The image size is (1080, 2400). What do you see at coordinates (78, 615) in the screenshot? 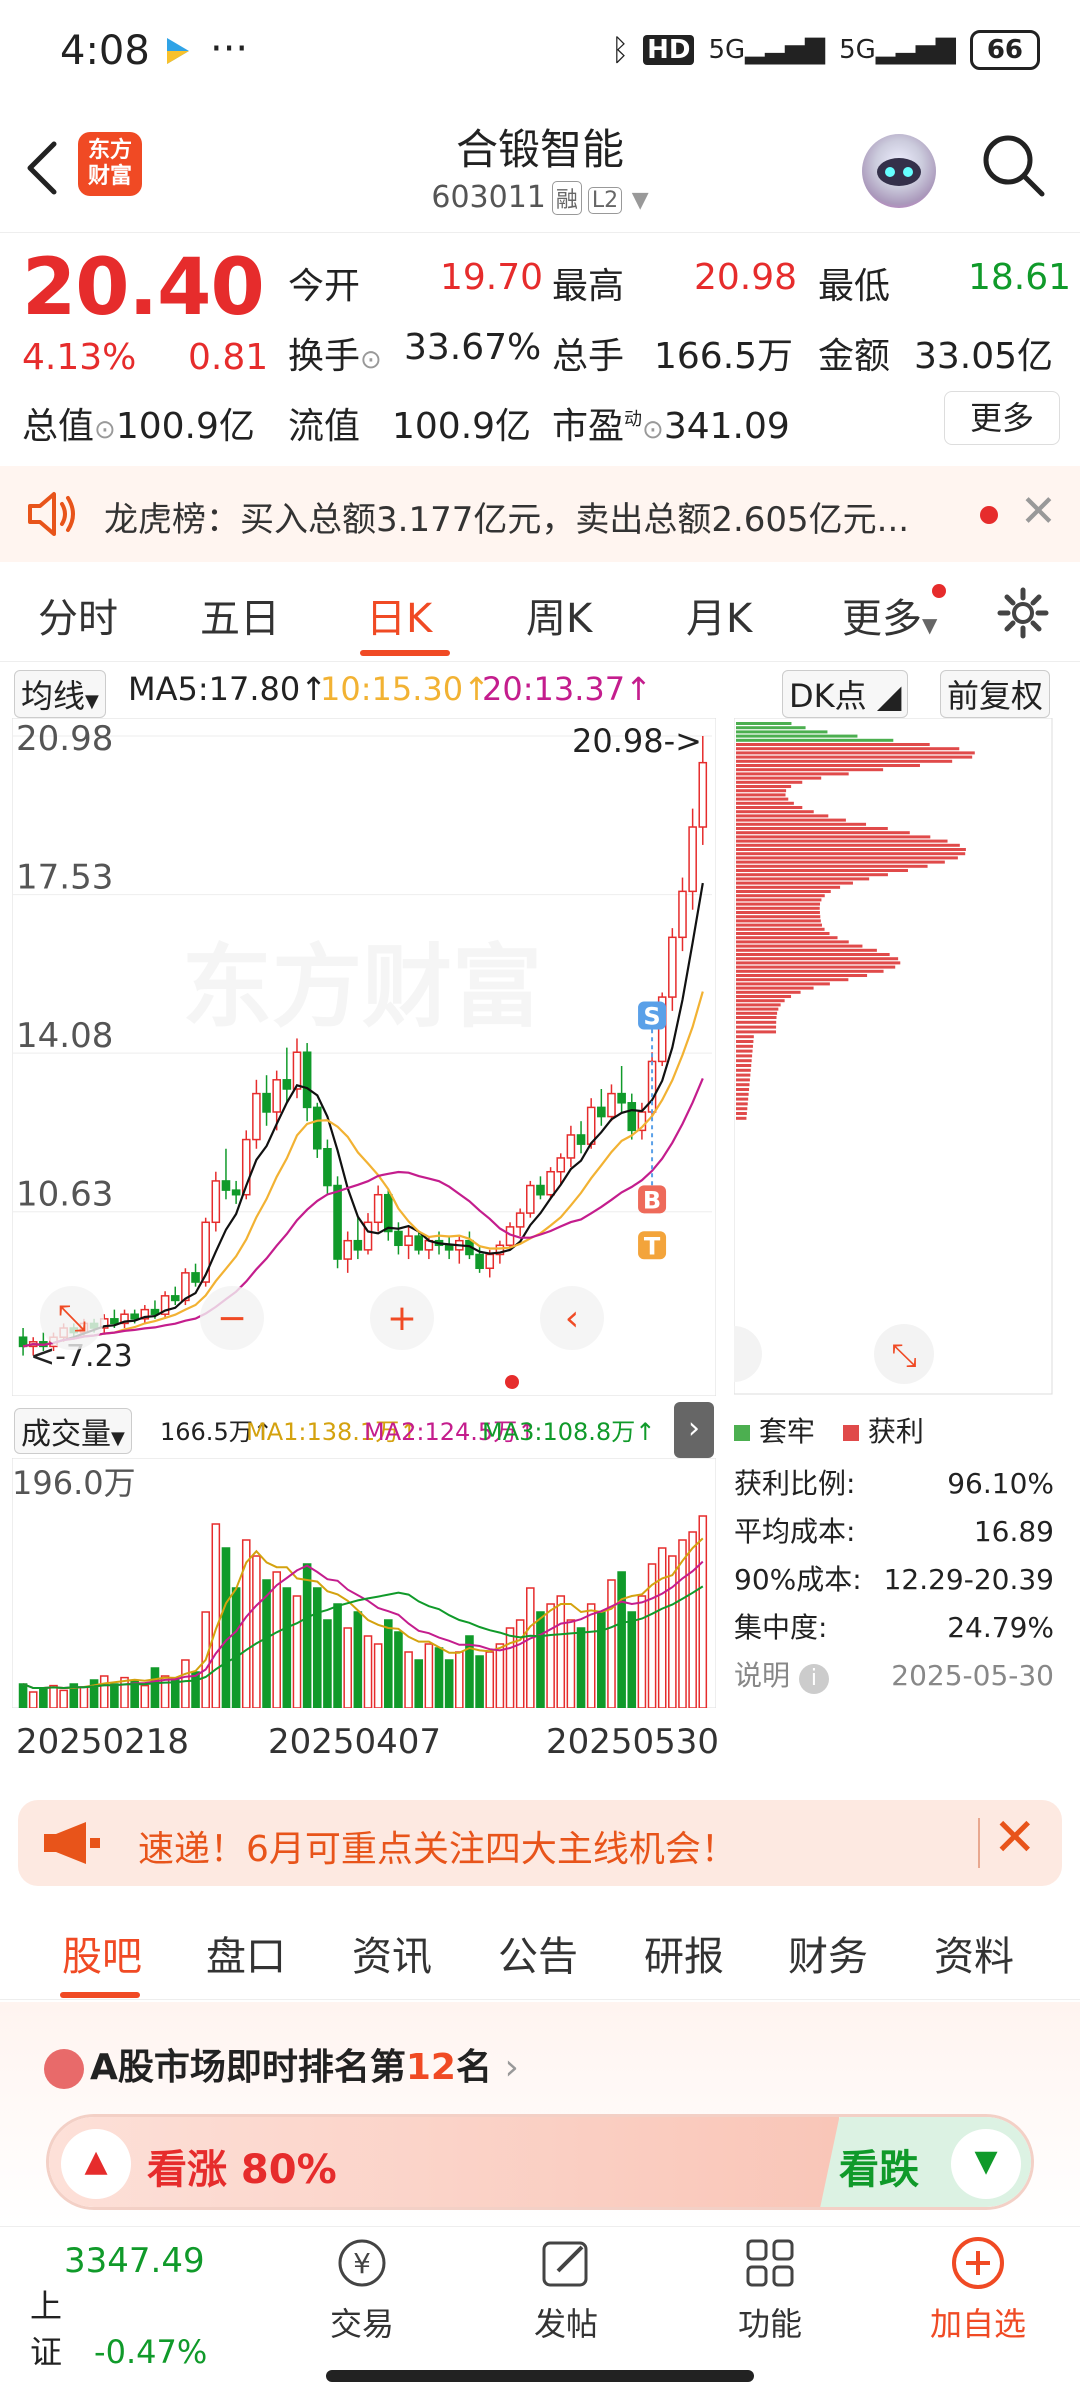
I see `tab-intraday: 分时` at bounding box center [78, 615].